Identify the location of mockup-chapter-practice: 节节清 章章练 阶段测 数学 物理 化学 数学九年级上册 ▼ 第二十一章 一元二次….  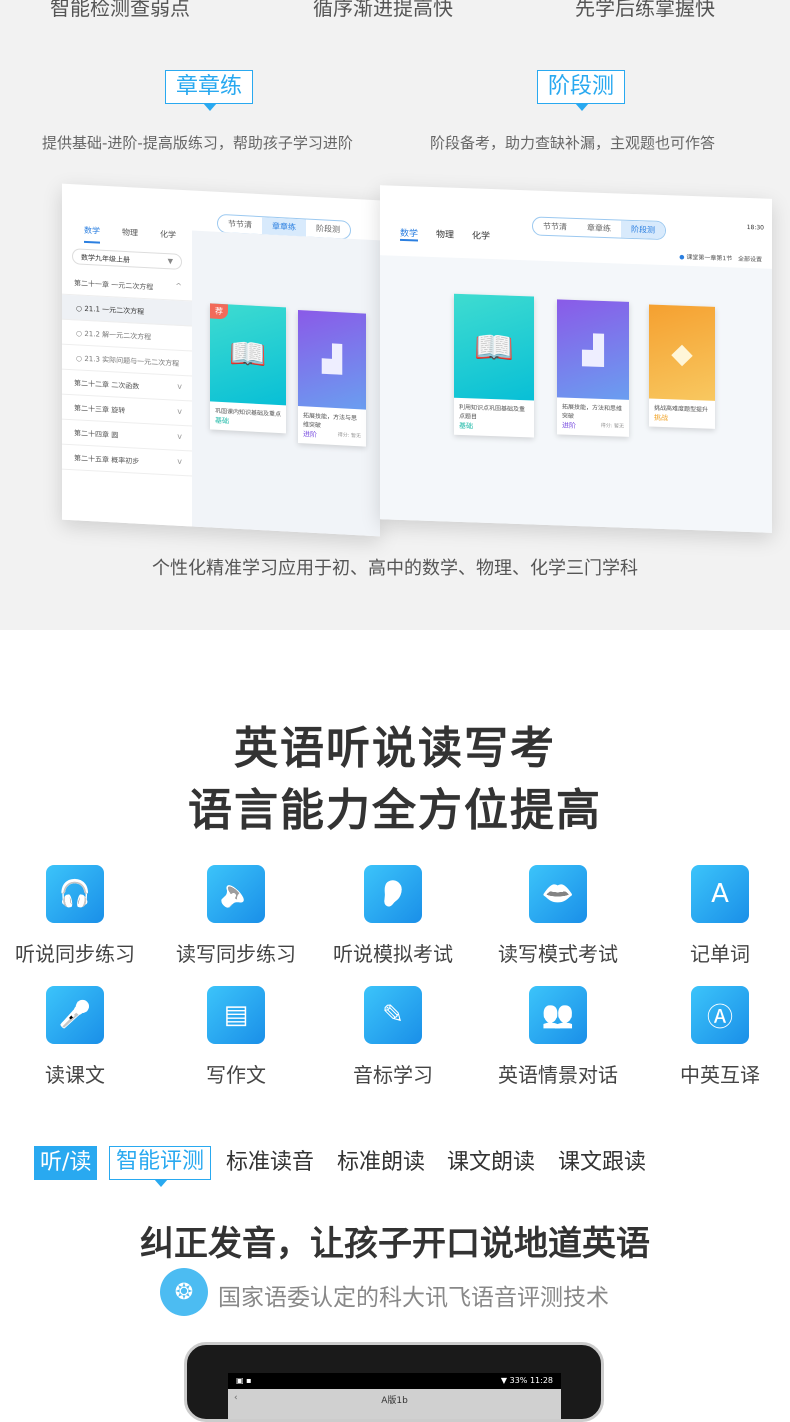
(221, 360).